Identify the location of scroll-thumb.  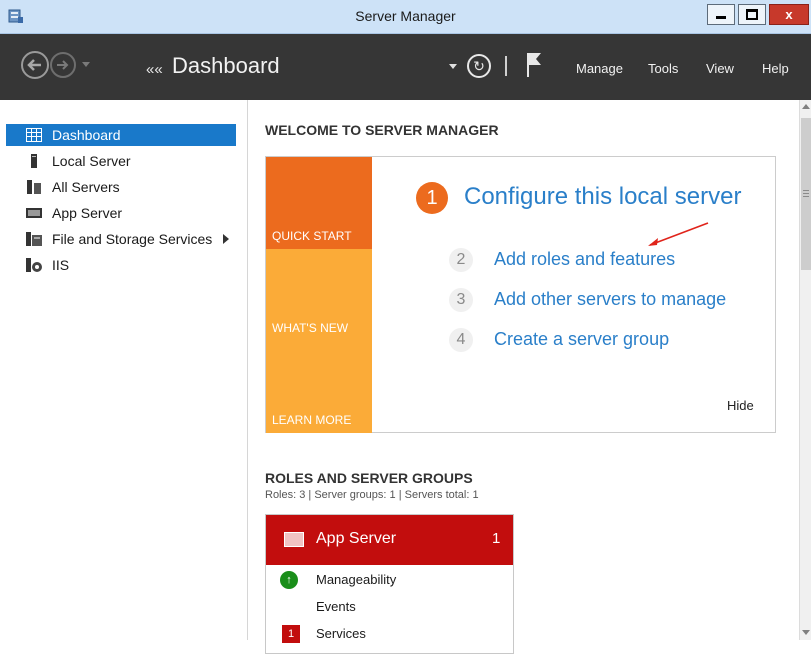
(806, 194).